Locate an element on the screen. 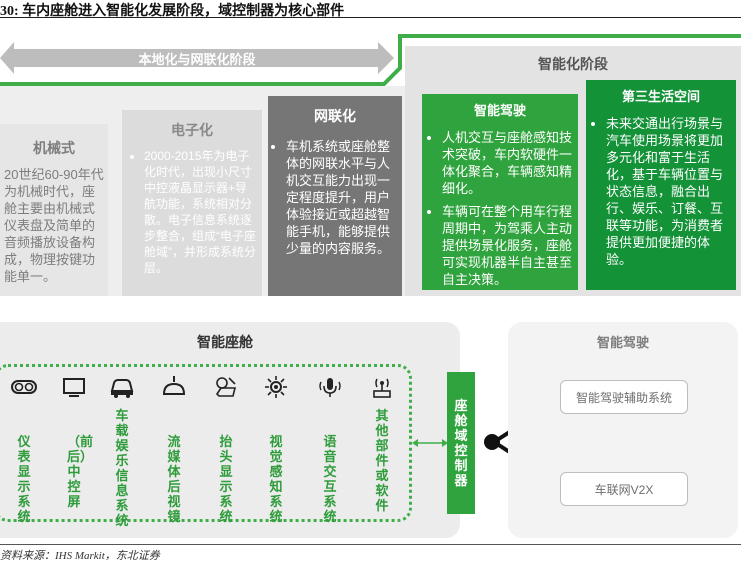  monitor-icon is located at coordinates (74, 387).